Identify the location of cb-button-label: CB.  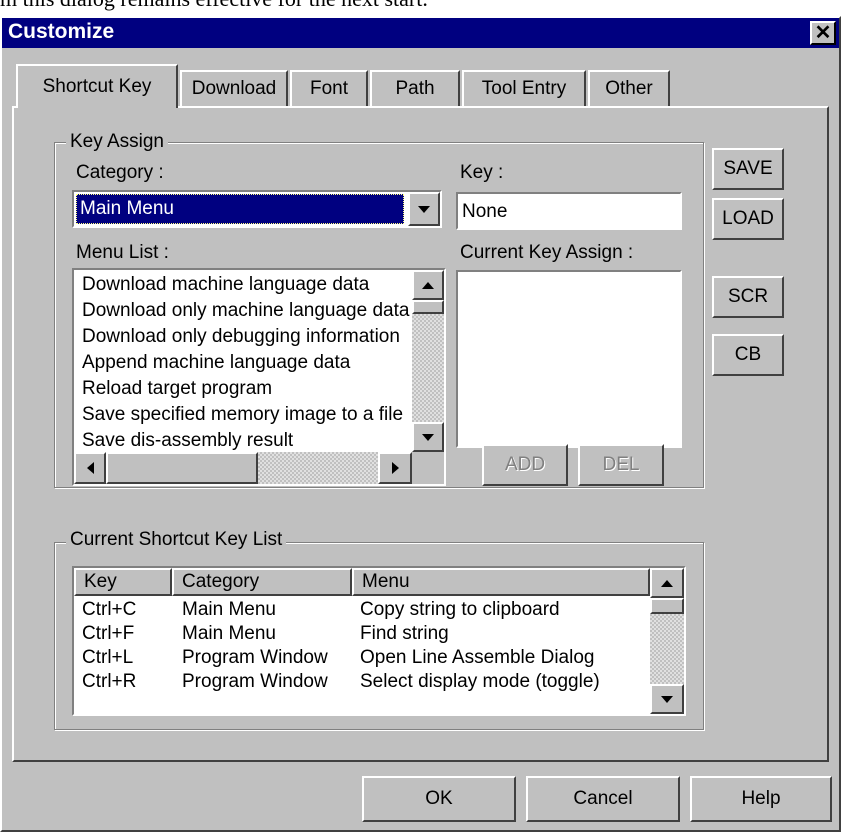
(748, 354).